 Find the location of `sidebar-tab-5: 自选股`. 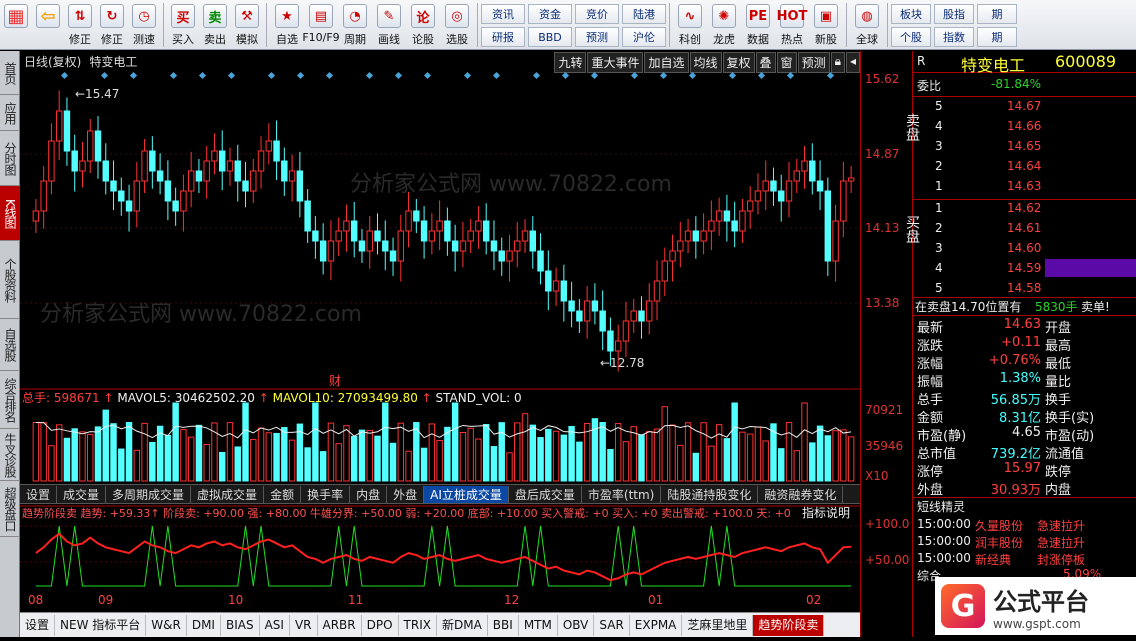

sidebar-tab-5: 自选股 is located at coordinates (10, 345).